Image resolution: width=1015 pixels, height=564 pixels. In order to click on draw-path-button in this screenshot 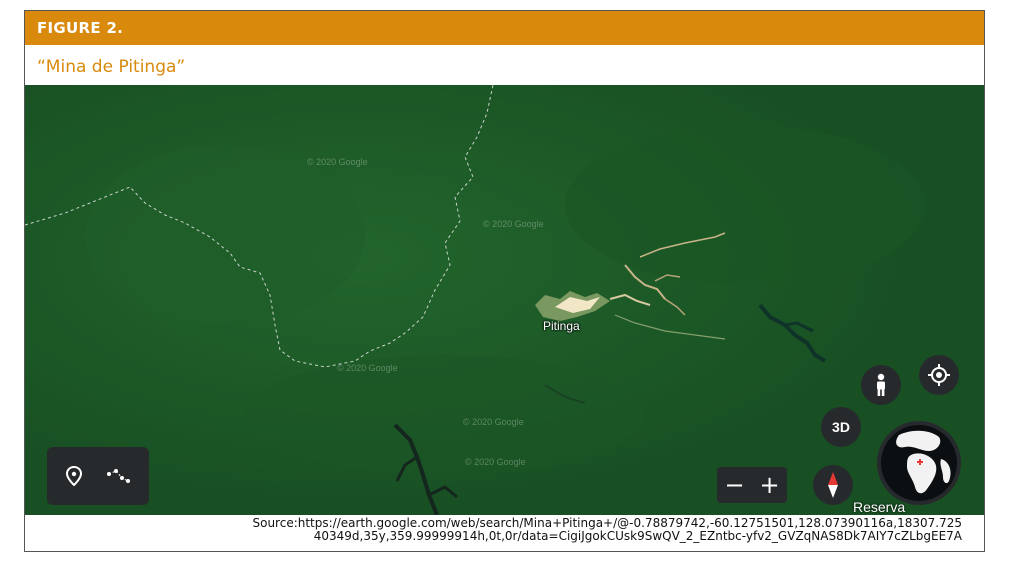, I will do `click(118, 476)`.